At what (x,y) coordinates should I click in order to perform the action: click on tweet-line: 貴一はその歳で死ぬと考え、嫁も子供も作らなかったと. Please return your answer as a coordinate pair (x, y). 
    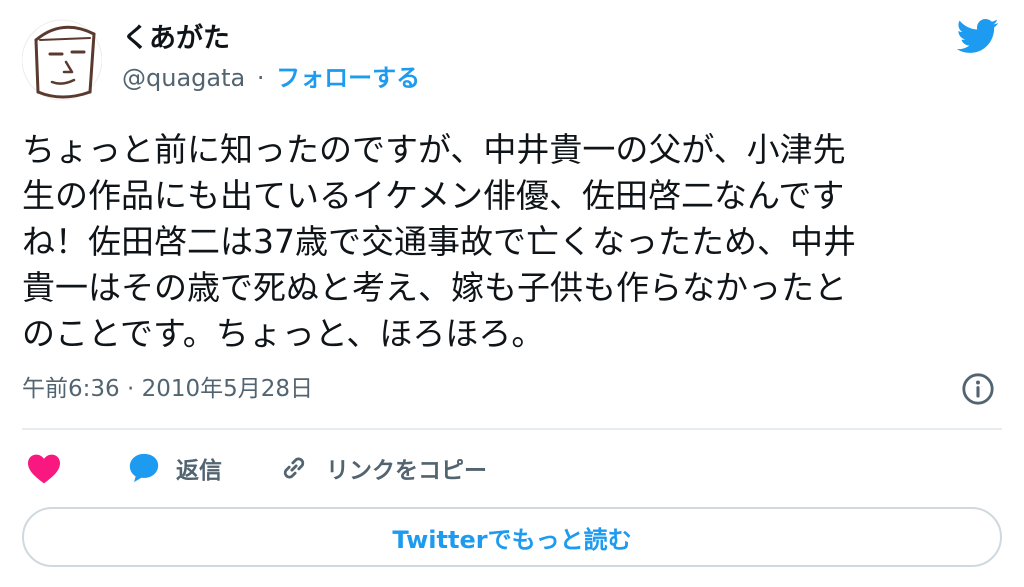
    Looking at the image, I should click on (434, 287).